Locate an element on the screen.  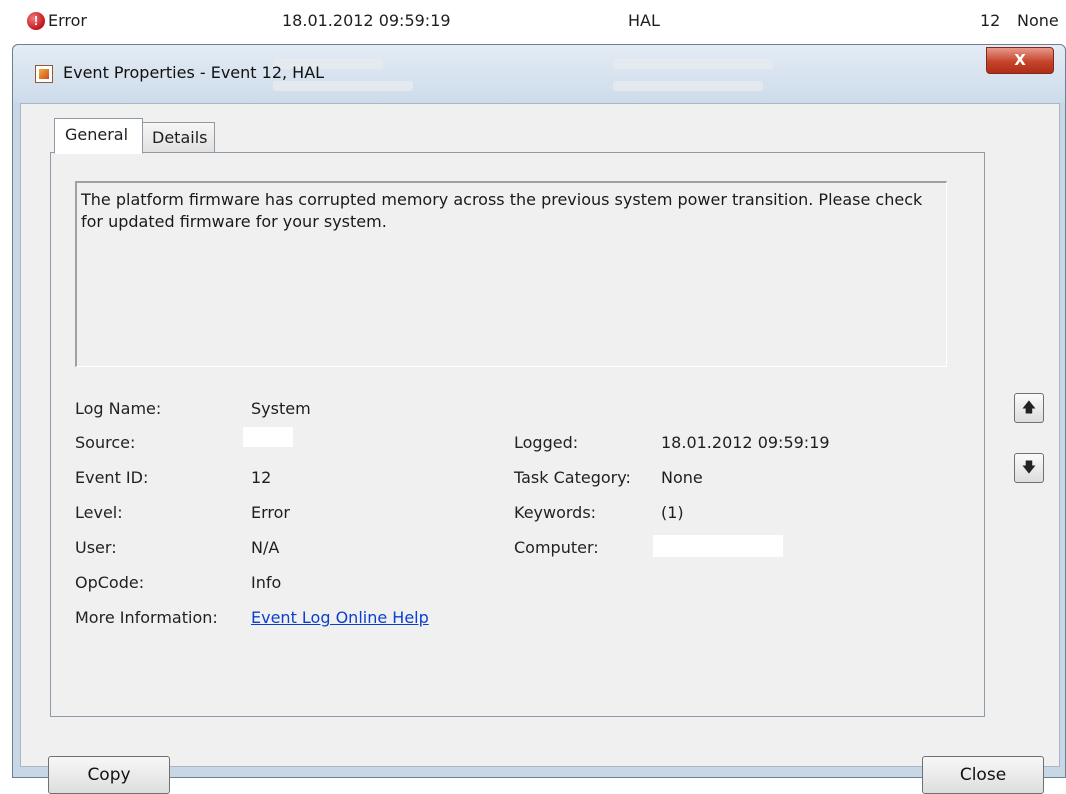
more-information-label: More Information: is located at coordinates (146, 617).